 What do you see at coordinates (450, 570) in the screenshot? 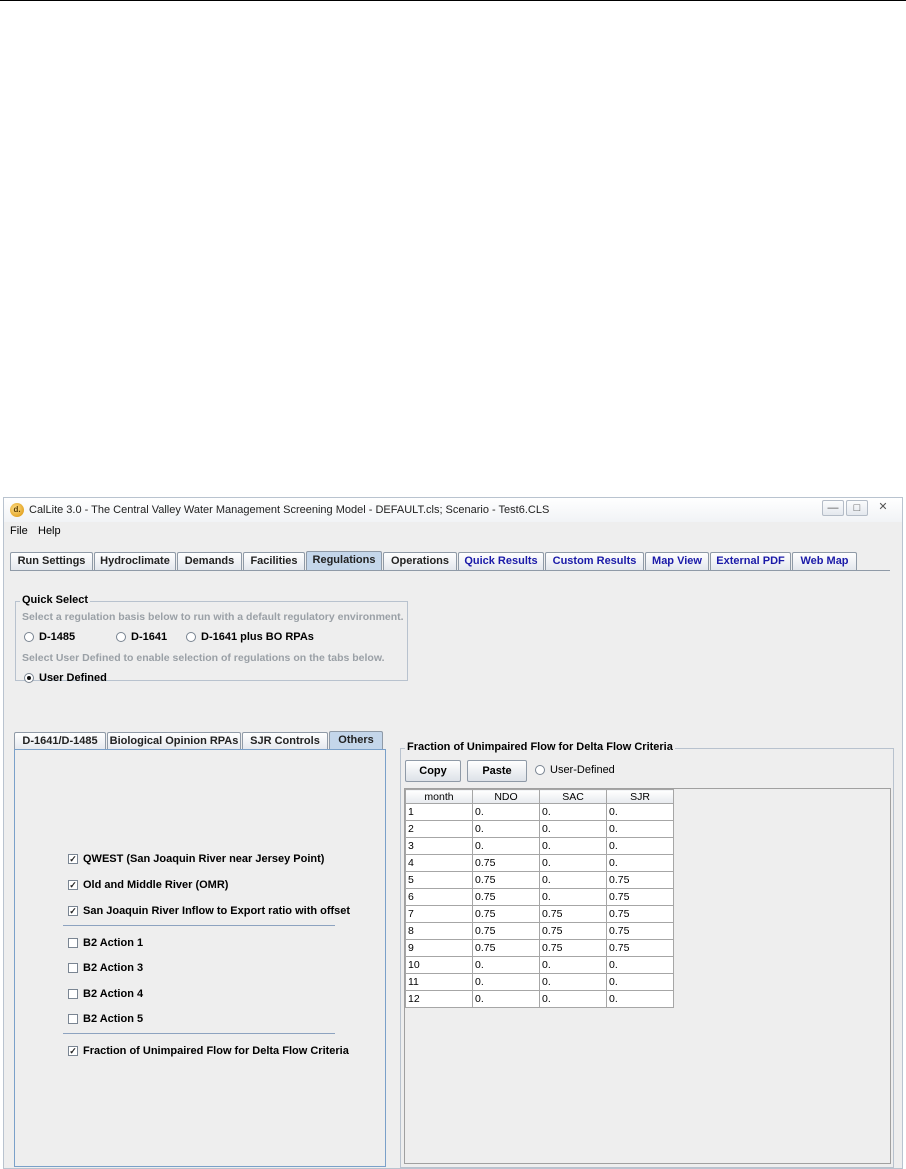
I see `tab-strip-baseline` at bounding box center [450, 570].